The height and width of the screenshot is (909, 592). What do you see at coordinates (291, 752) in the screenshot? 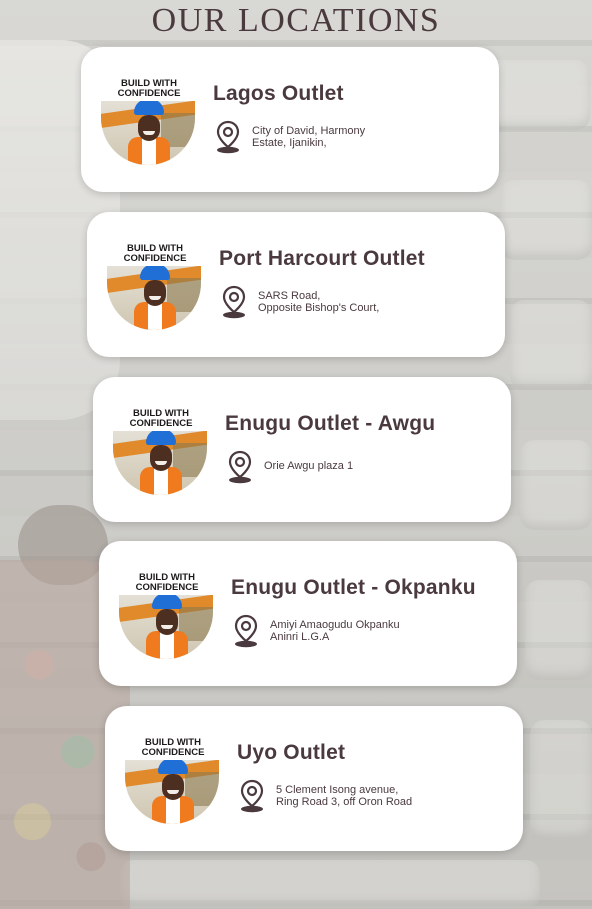
I see `location-name: Uyo Outlet` at bounding box center [291, 752].